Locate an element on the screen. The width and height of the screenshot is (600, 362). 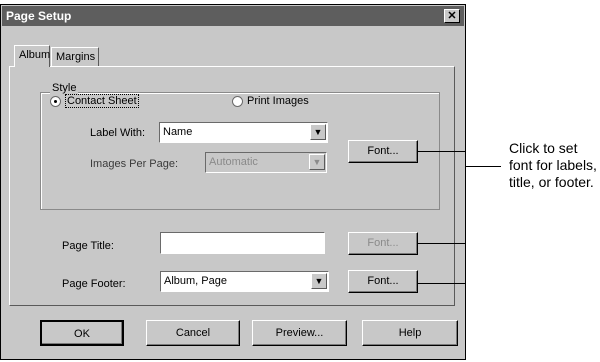
callout-line-label-font is located at coordinates (442, 151).